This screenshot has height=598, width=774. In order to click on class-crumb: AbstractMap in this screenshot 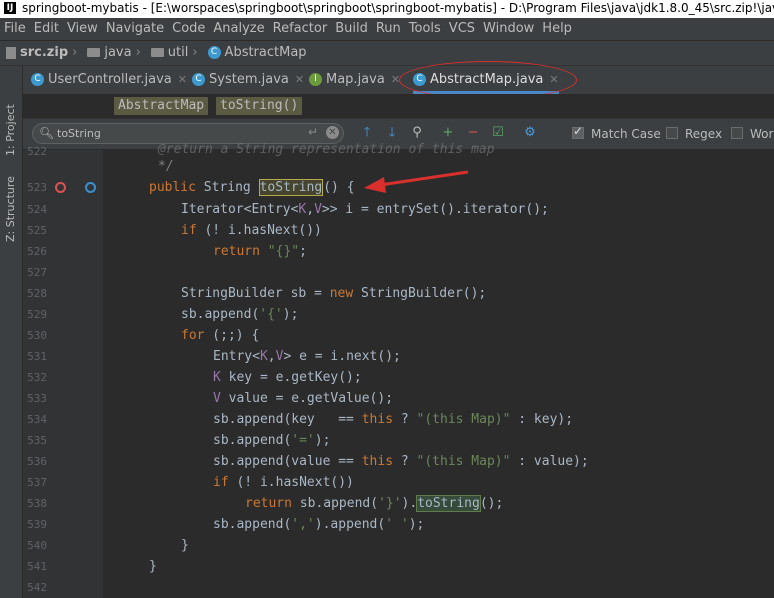, I will do `click(161, 106)`.